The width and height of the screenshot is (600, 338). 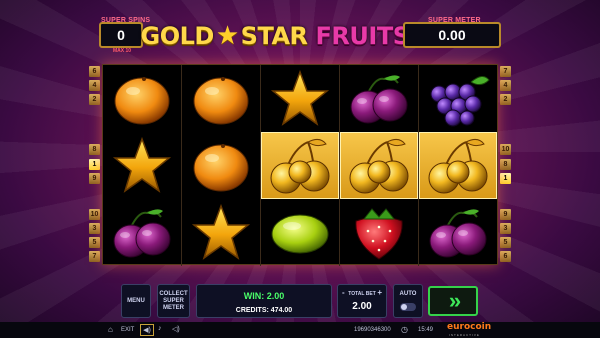 What do you see at coordinates (300, 232) in the screenshot?
I see `lemon-symbol` at bounding box center [300, 232].